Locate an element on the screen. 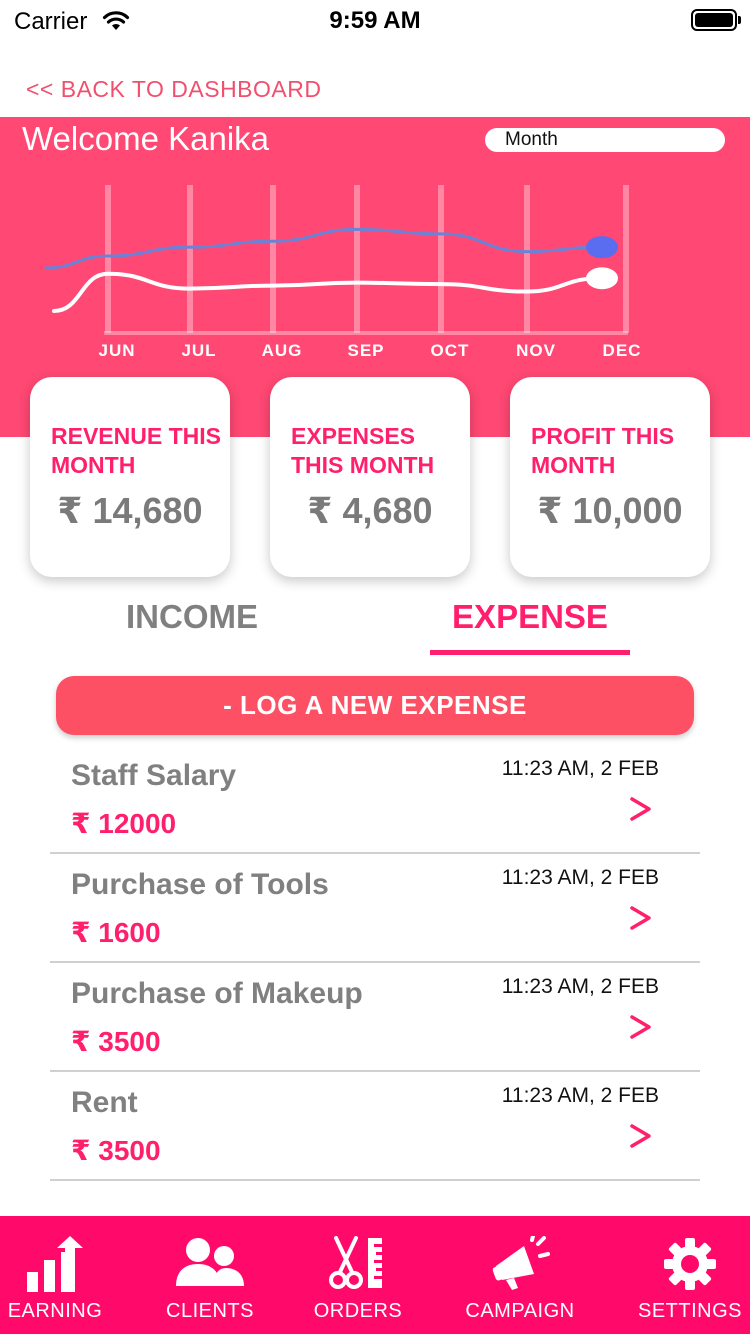  chart-tick-label: JUN is located at coordinates (116, 350).